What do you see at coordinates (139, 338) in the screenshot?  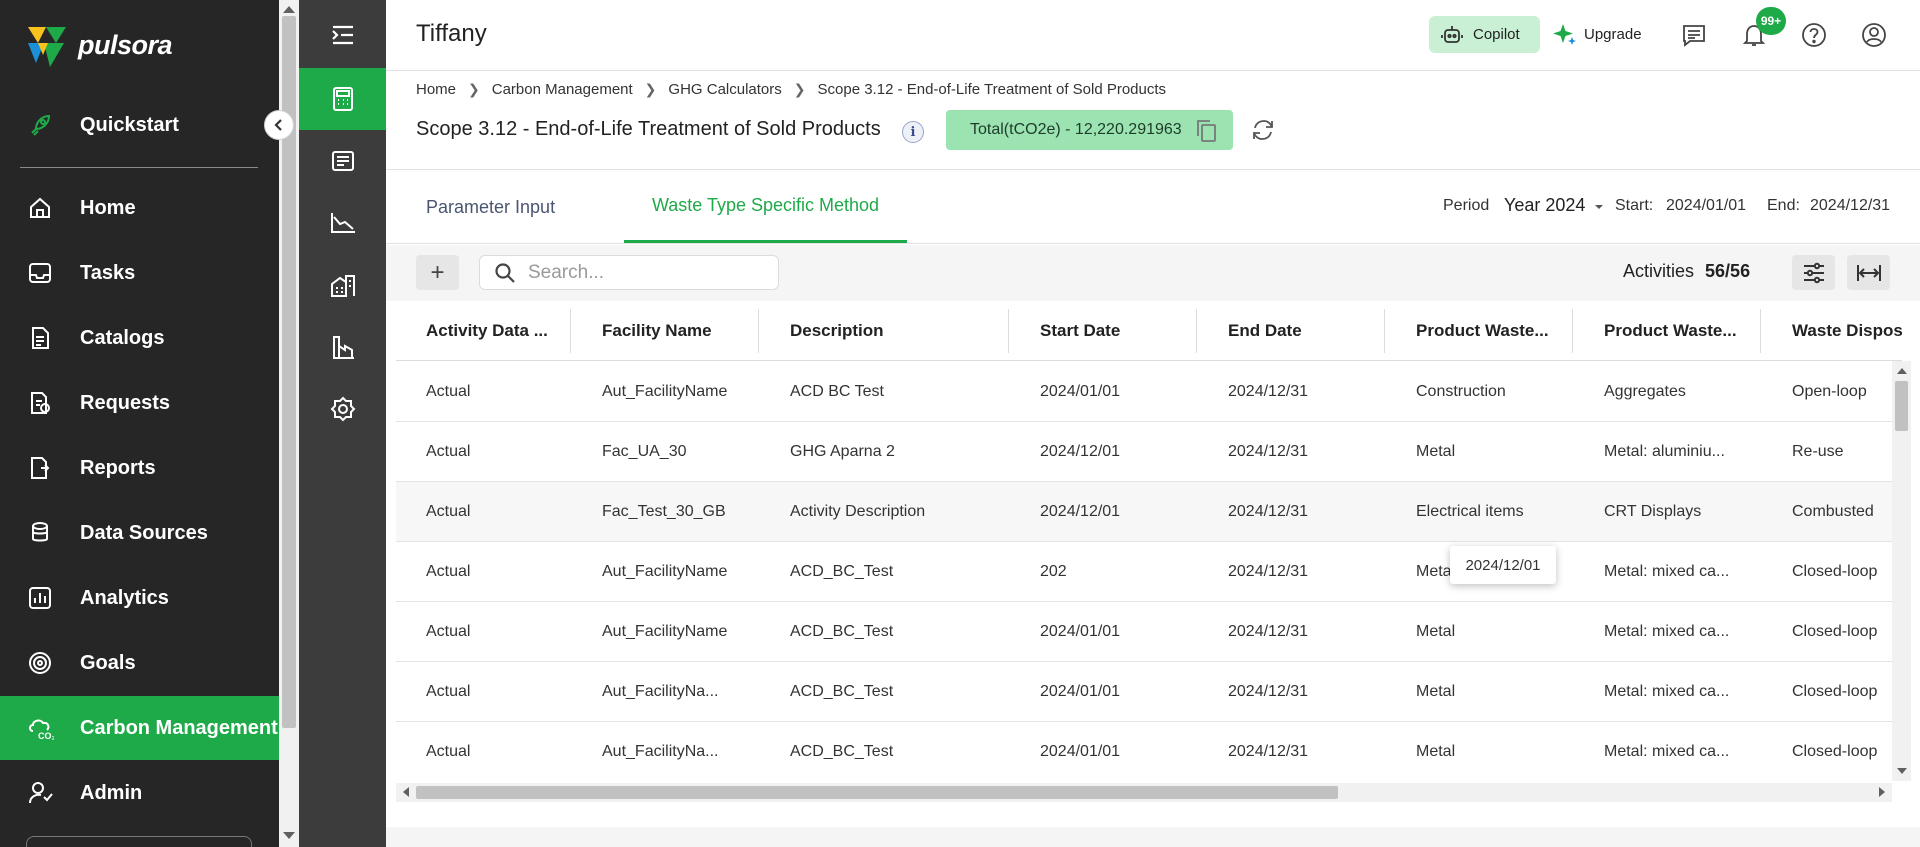 I see `sidebar-item-catalogs: Catalogs` at bounding box center [139, 338].